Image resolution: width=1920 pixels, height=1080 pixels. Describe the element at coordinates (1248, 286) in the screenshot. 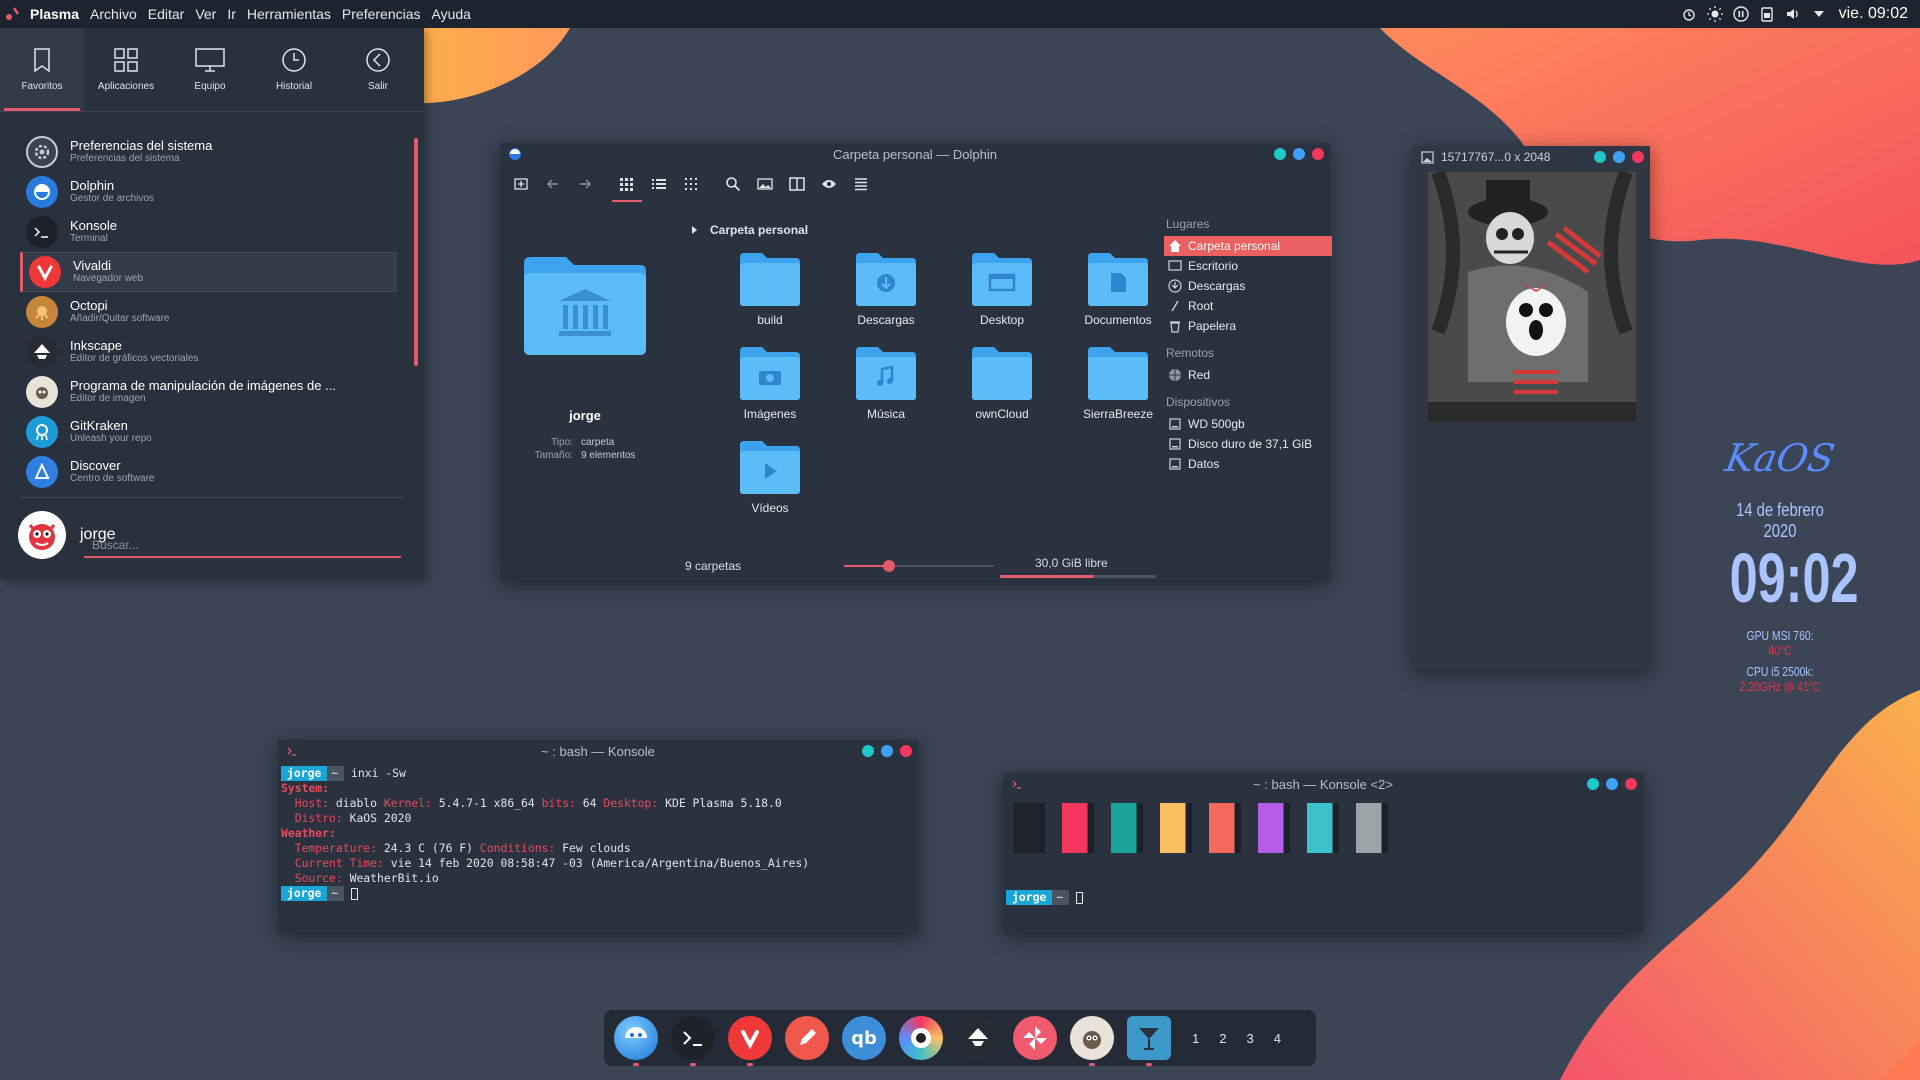

I see `place-descargas: Descargas` at that location.